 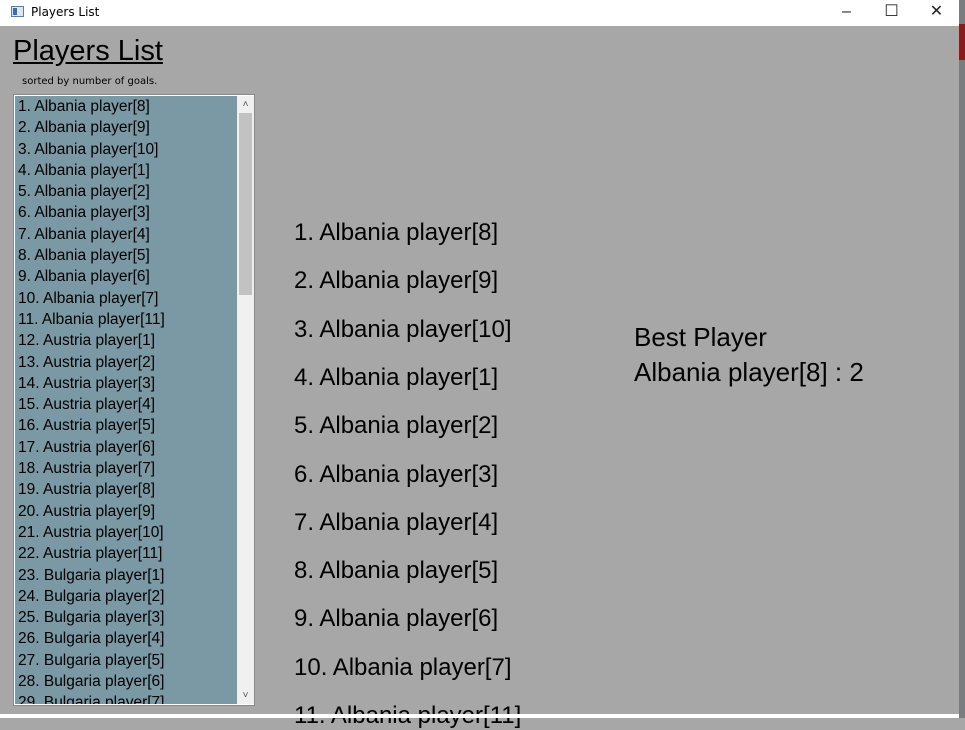 I want to click on listbox-item: 3. Albania player[10], so click(x=126, y=149).